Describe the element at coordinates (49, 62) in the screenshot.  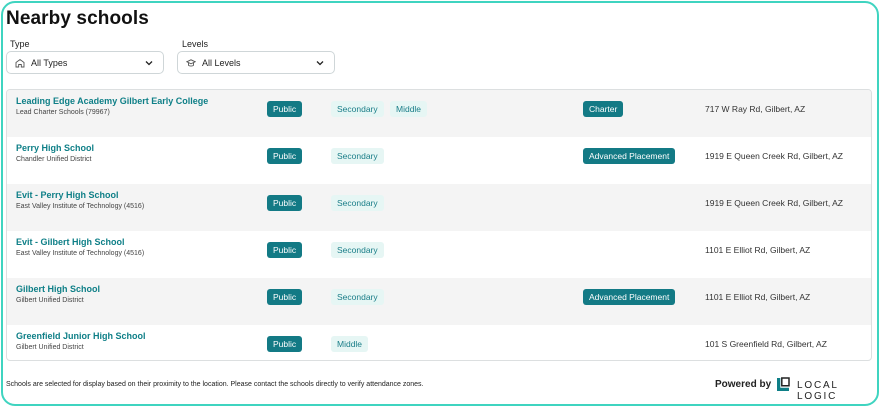
I see `type-select-value: All Types` at that location.